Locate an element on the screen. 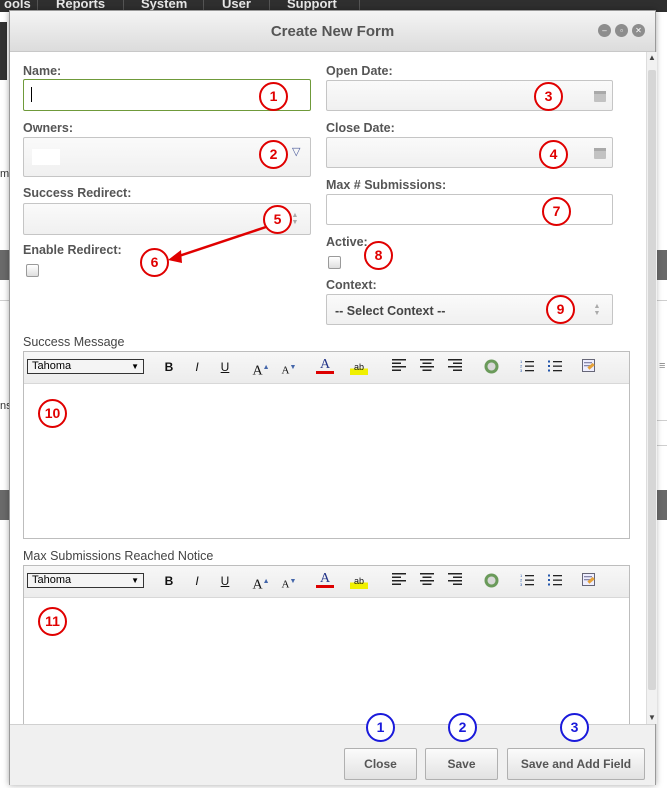 The width and height of the screenshot is (667, 788). dialog-titlebar: Create New Form – ▫ ✕ is located at coordinates (332, 31).